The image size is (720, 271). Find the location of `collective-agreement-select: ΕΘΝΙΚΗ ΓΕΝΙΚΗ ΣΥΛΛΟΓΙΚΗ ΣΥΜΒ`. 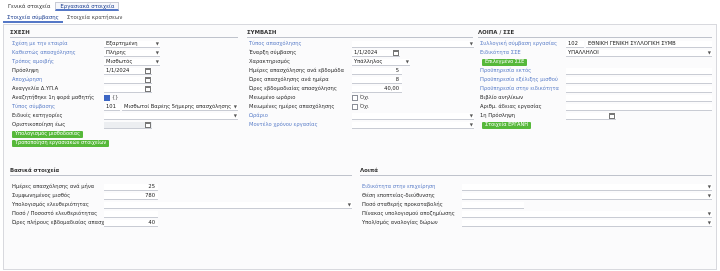

collective-agreement-select: ΕΘΝΙΚΗ ΓΕΝΙΚΗ ΣΥΛΛΟΓΙΚΗ ΣΥΜΒ is located at coordinates (649, 44).